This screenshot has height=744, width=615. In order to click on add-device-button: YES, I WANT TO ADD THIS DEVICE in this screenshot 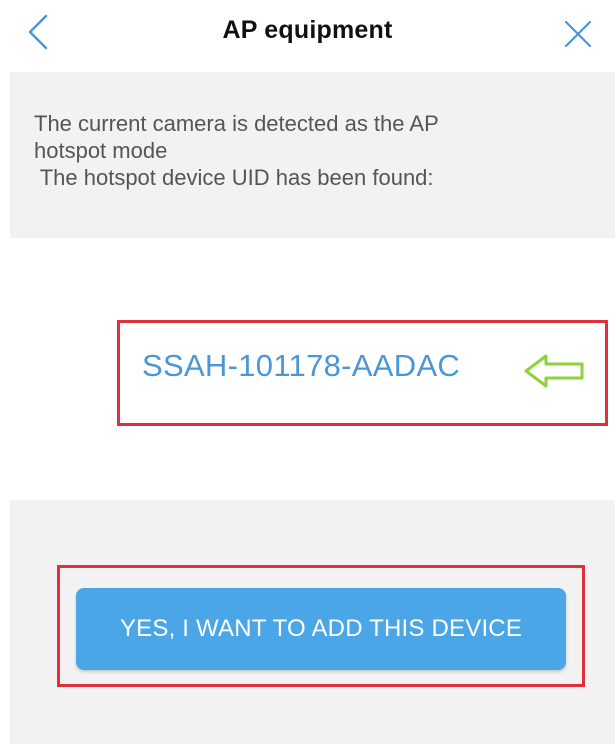, I will do `click(321, 629)`.